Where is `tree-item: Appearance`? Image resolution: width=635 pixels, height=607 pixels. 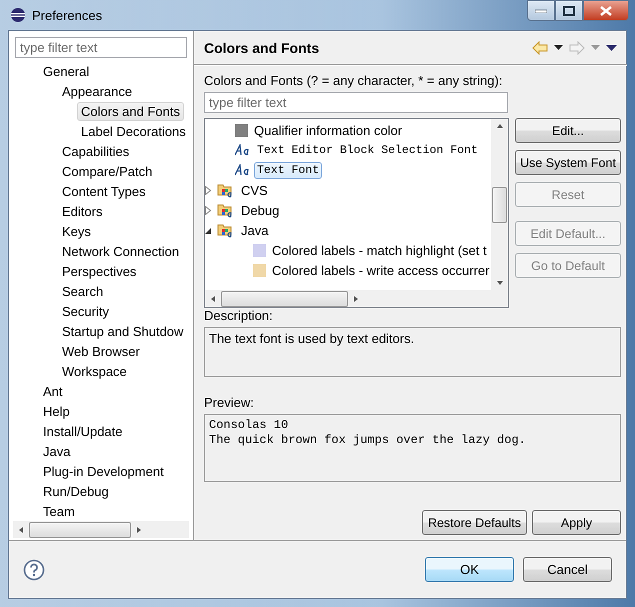 tree-item: Appearance is located at coordinates (97, 91).